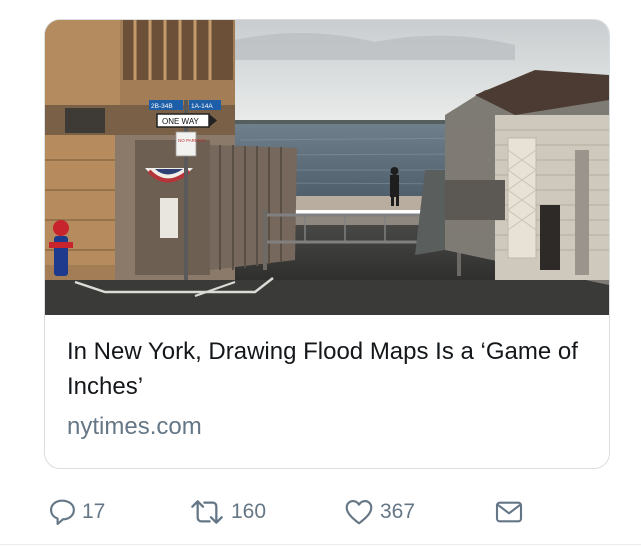  I want to click on tweet-actions-bar: 17 160 367, so click(320, 512).